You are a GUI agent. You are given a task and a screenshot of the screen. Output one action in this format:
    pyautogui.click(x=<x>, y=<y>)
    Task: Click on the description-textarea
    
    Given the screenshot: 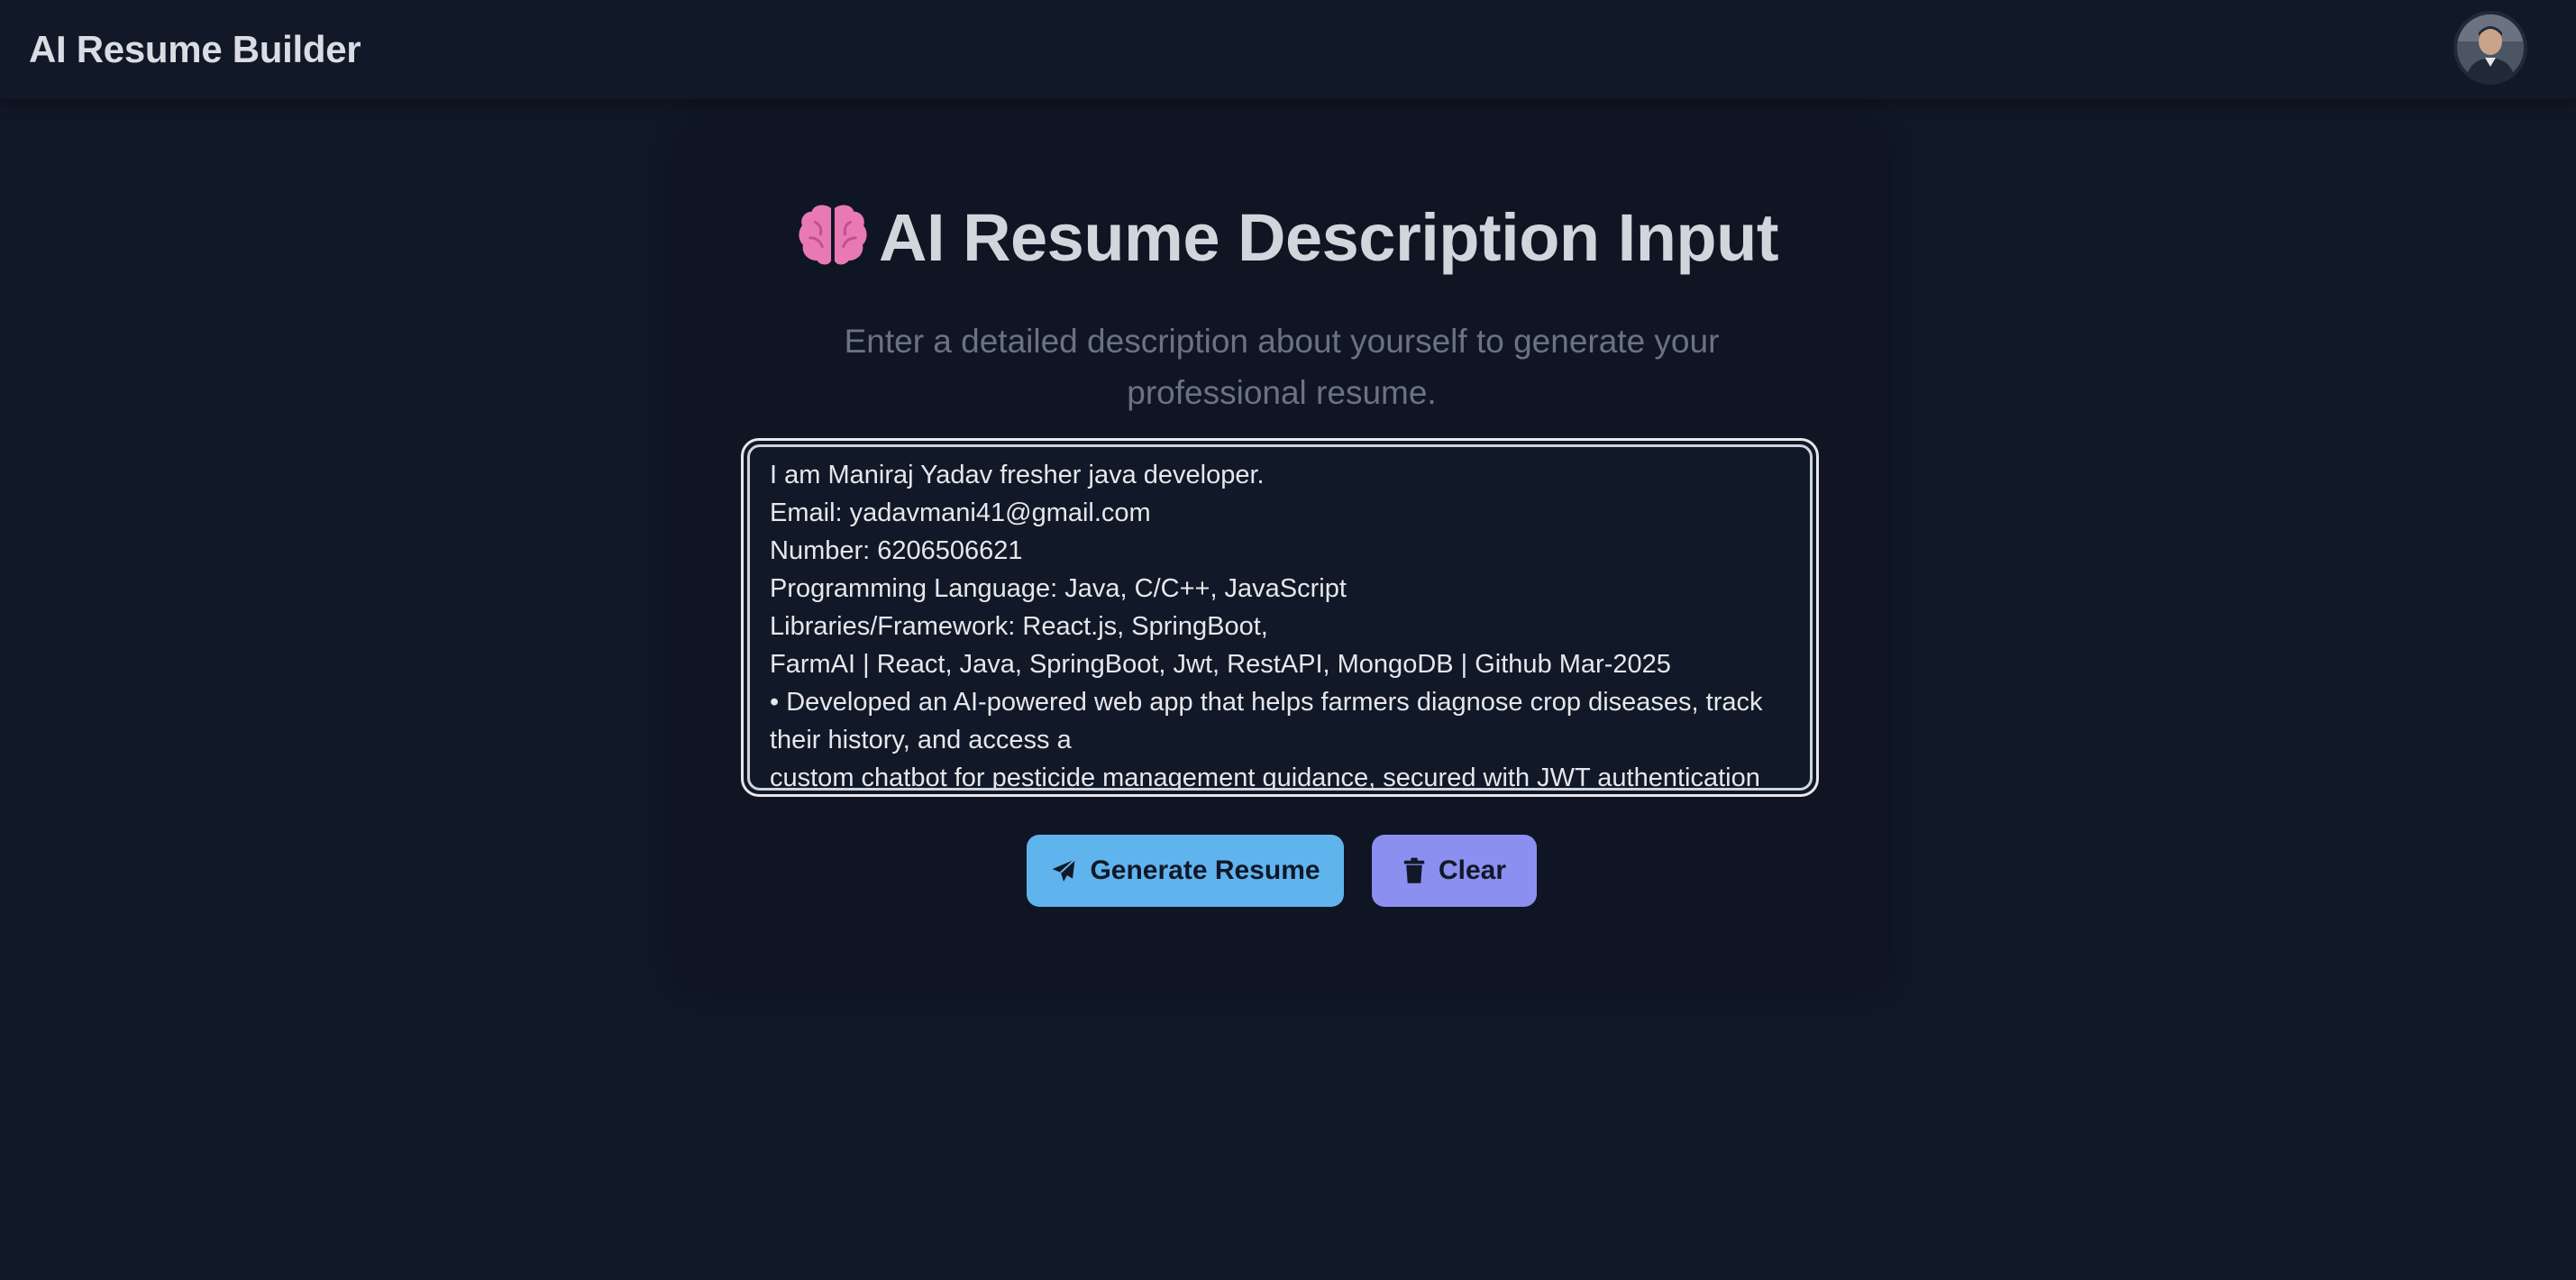 What is the action you would take?
    pyautogui.click(x=1280, y=617)
    